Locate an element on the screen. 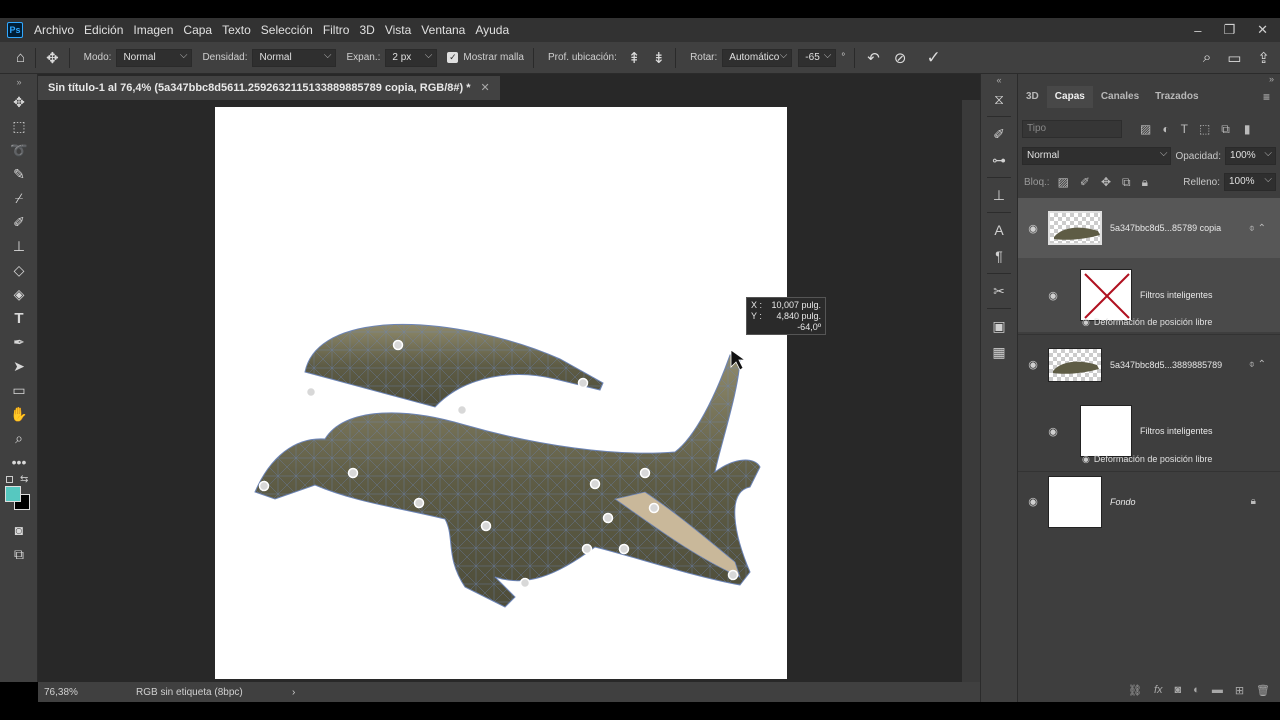 The image size is (1280, 720). expand-panels-icon: « is located at coordinates (999, 80).